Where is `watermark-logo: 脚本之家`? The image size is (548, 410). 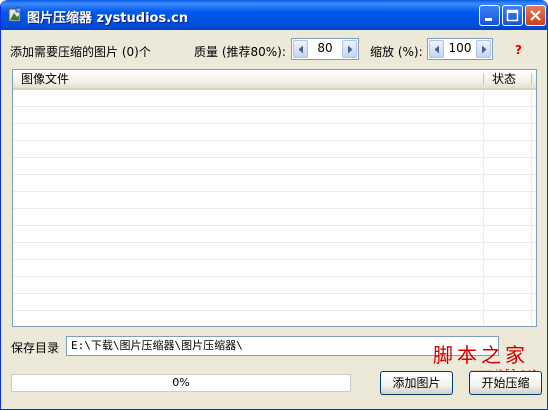 watermark-logo: 脚本之家 is located at coordinates (481, 355).